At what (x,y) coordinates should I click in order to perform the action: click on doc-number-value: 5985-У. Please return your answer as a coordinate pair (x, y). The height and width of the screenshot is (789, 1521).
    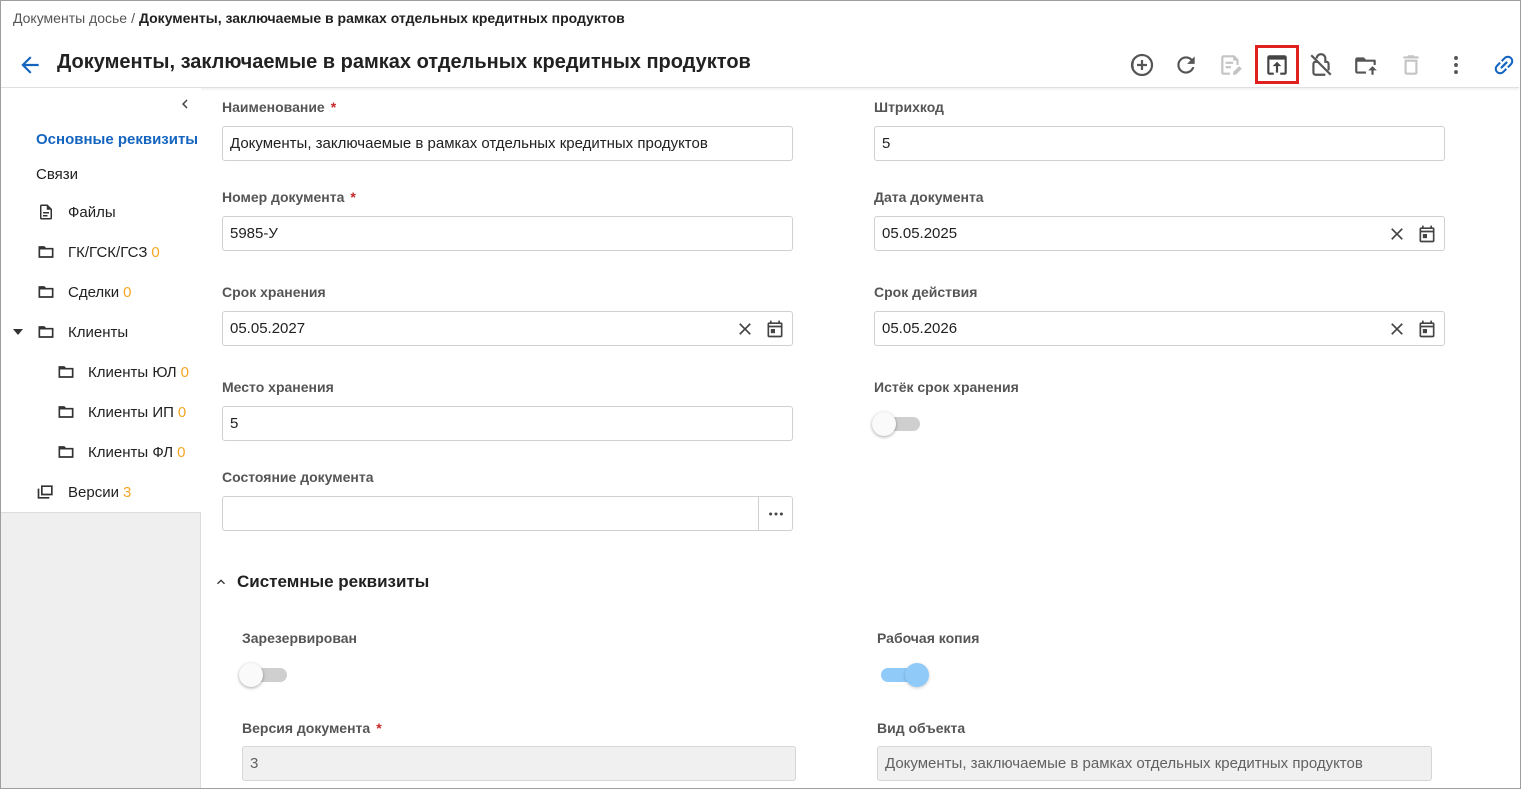
    Looking at the image, I should click on (254, 233).